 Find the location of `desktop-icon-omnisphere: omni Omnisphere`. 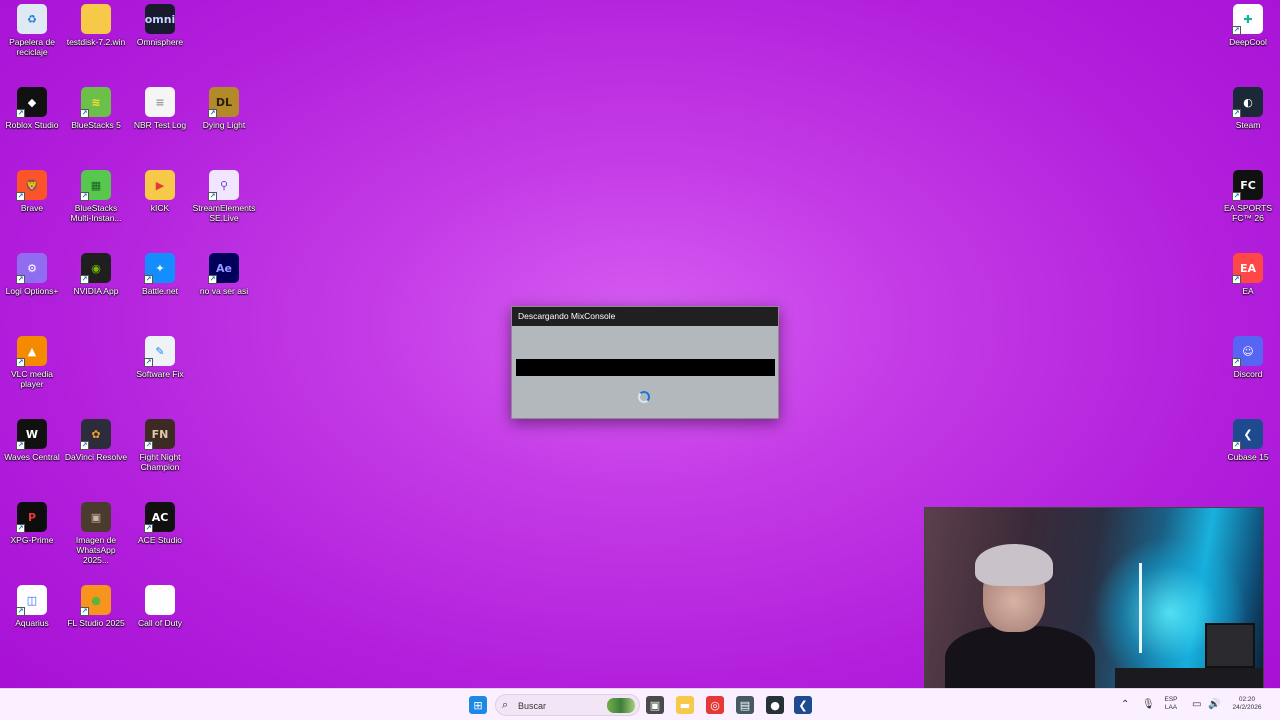

desktop-icon-omnisphere: omni Omnisphere is located at coordinates (160, 25).